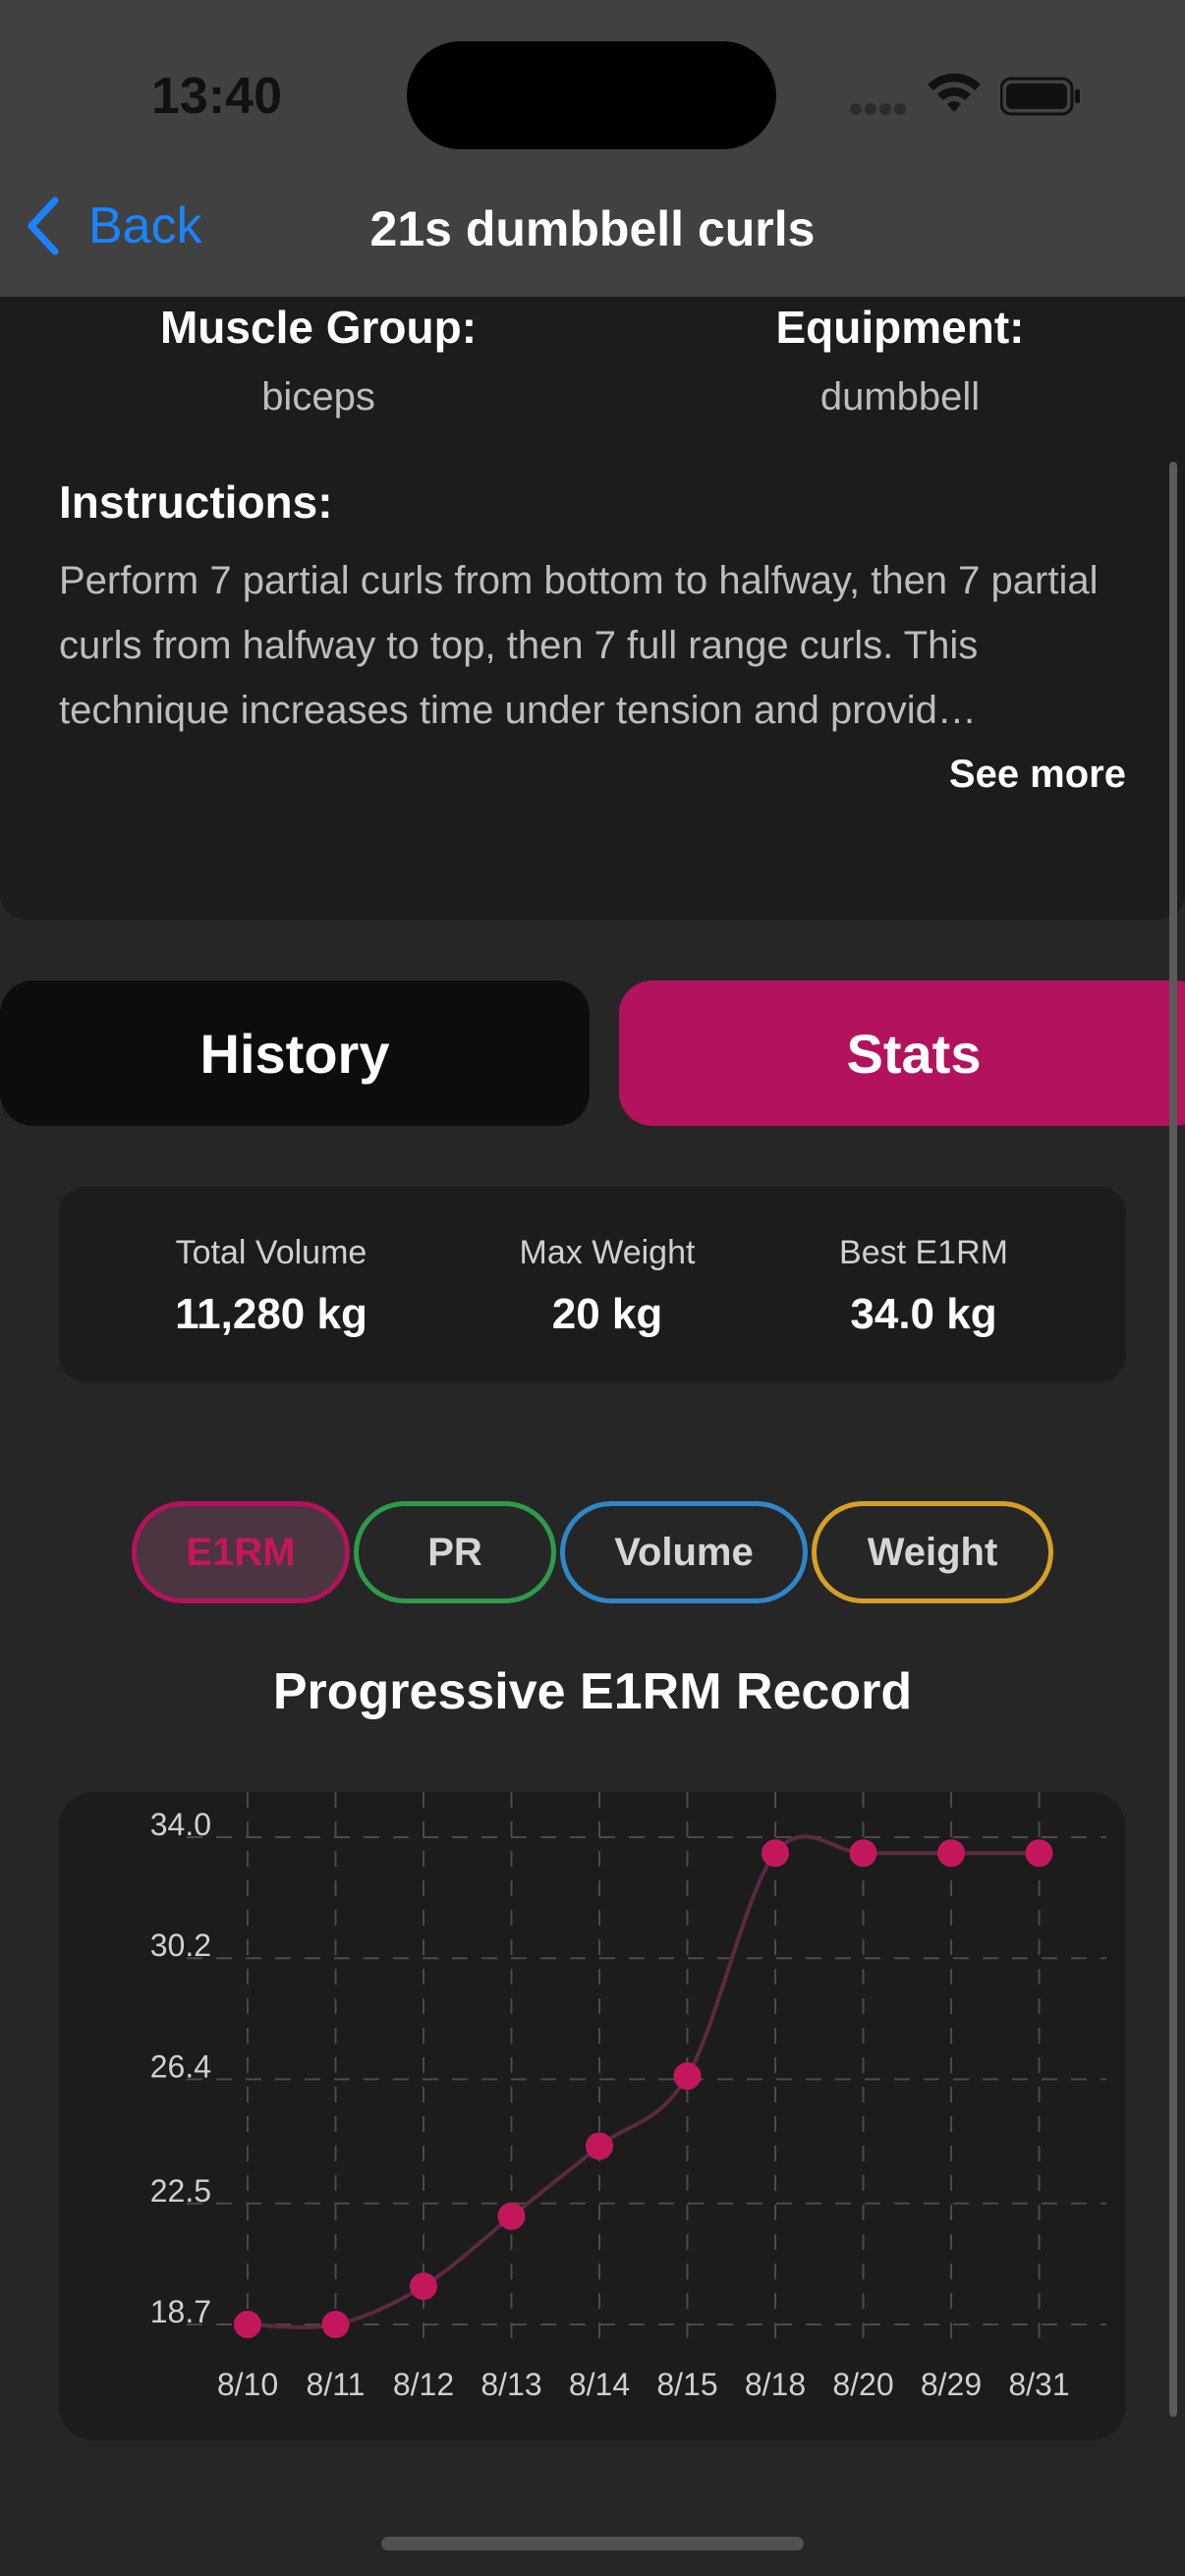 This screenshot has height=2576, width=1185. What do you see at coordinates (181, 1824) in the screenshot?
I see `y-tick-label: 34.0` at bounding box center [181, 1824].